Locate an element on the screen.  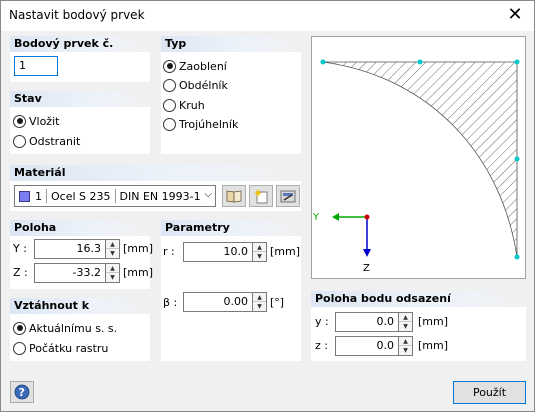
offset-header: Poloha bodu odsazení is located at coordinates (418, 299).